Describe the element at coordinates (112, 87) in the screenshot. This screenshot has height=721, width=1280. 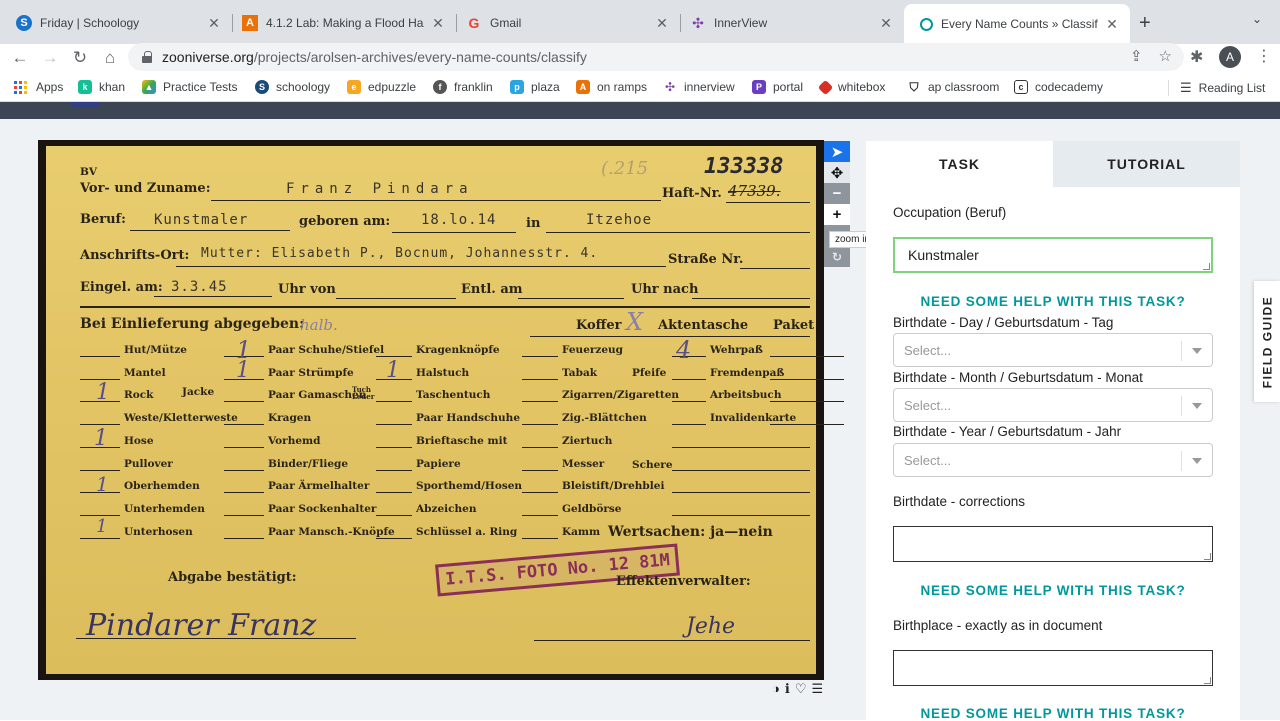
I see `bookmark-label: khan` at that location.